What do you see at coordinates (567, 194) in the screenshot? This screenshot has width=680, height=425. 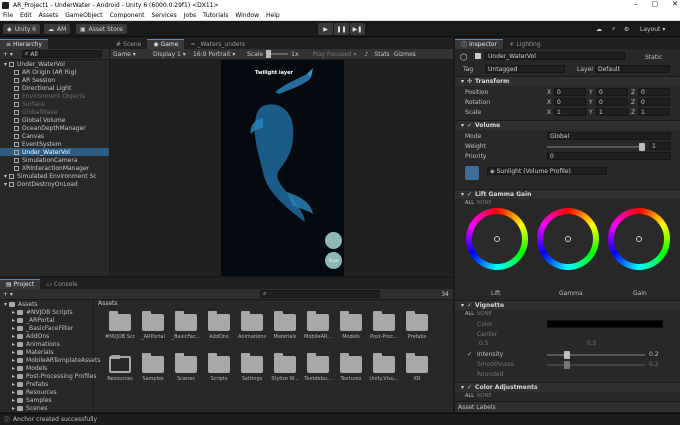 I see `lift-gamma-gain-header: ▾ ✓ Lift Gamma Gain` at bounding box center [567, 194].